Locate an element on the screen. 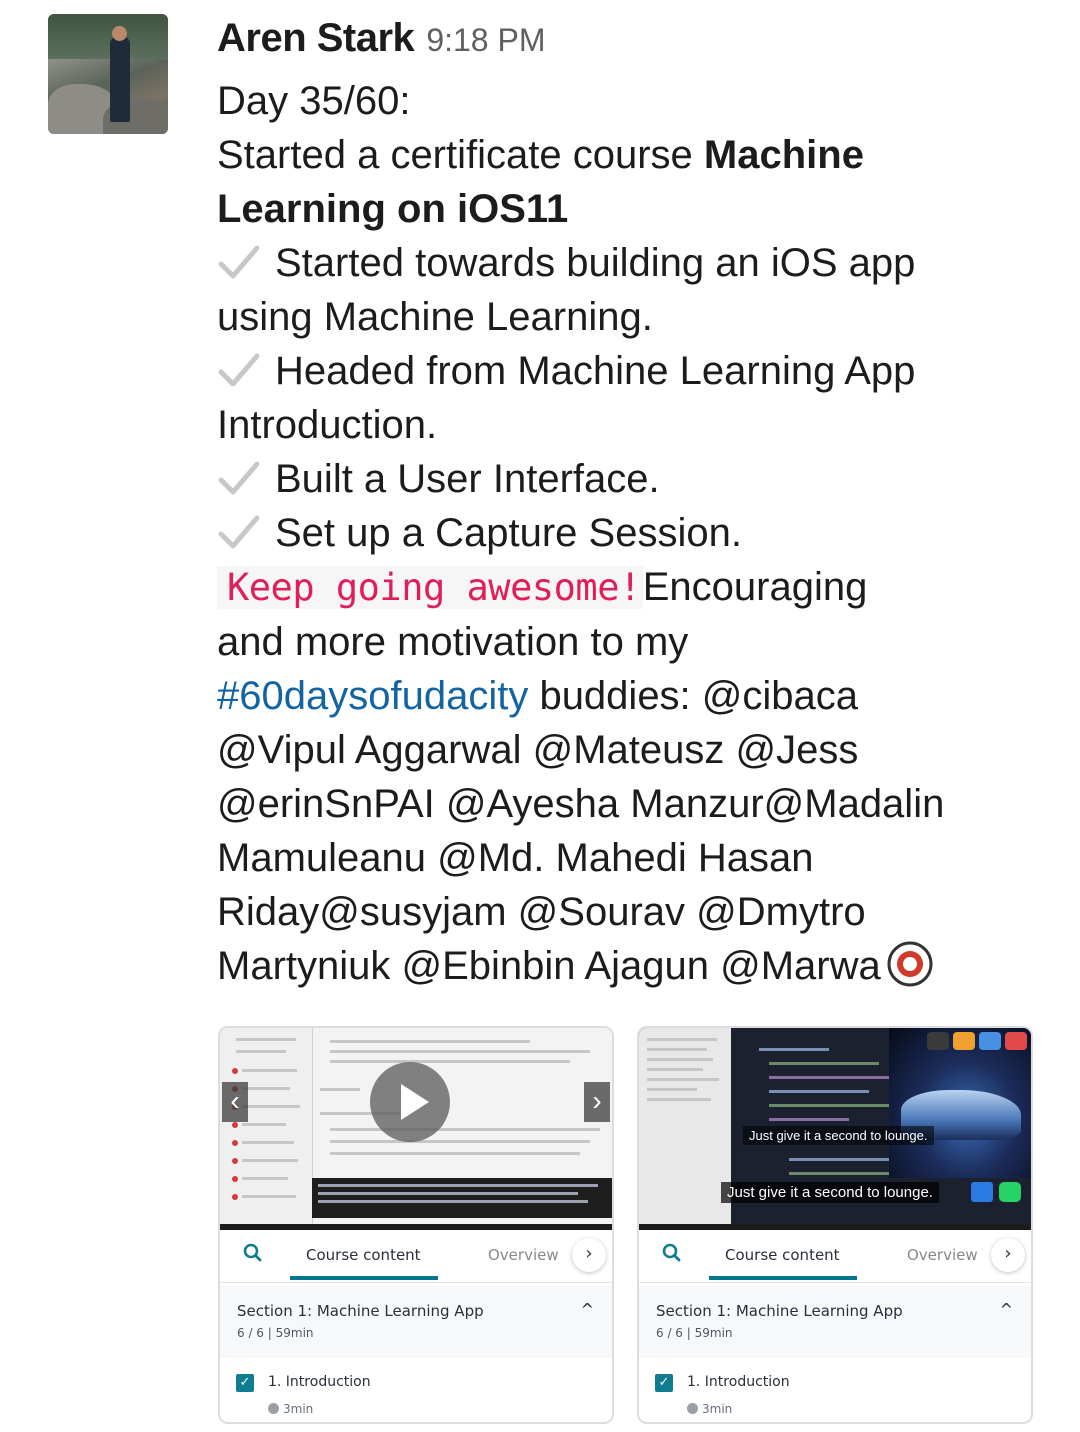 The width and height of the screenshot is (1080, 1432). check-text: Headed from Machine Learning App is located at coordinates (595, 371).